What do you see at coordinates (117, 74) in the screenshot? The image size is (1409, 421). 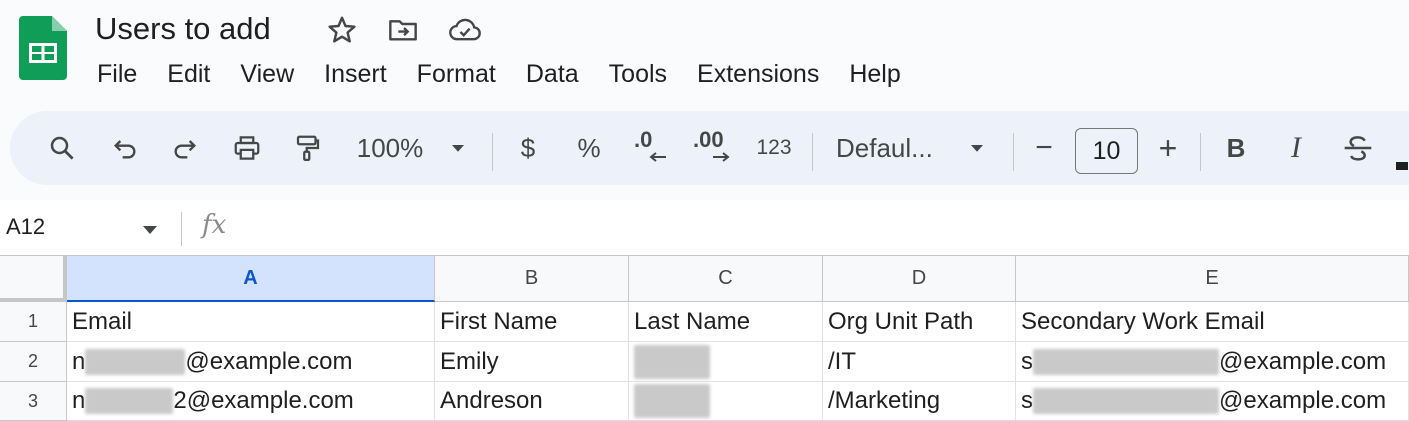 I see `menu-file: File` at bounding box center [117, 74].